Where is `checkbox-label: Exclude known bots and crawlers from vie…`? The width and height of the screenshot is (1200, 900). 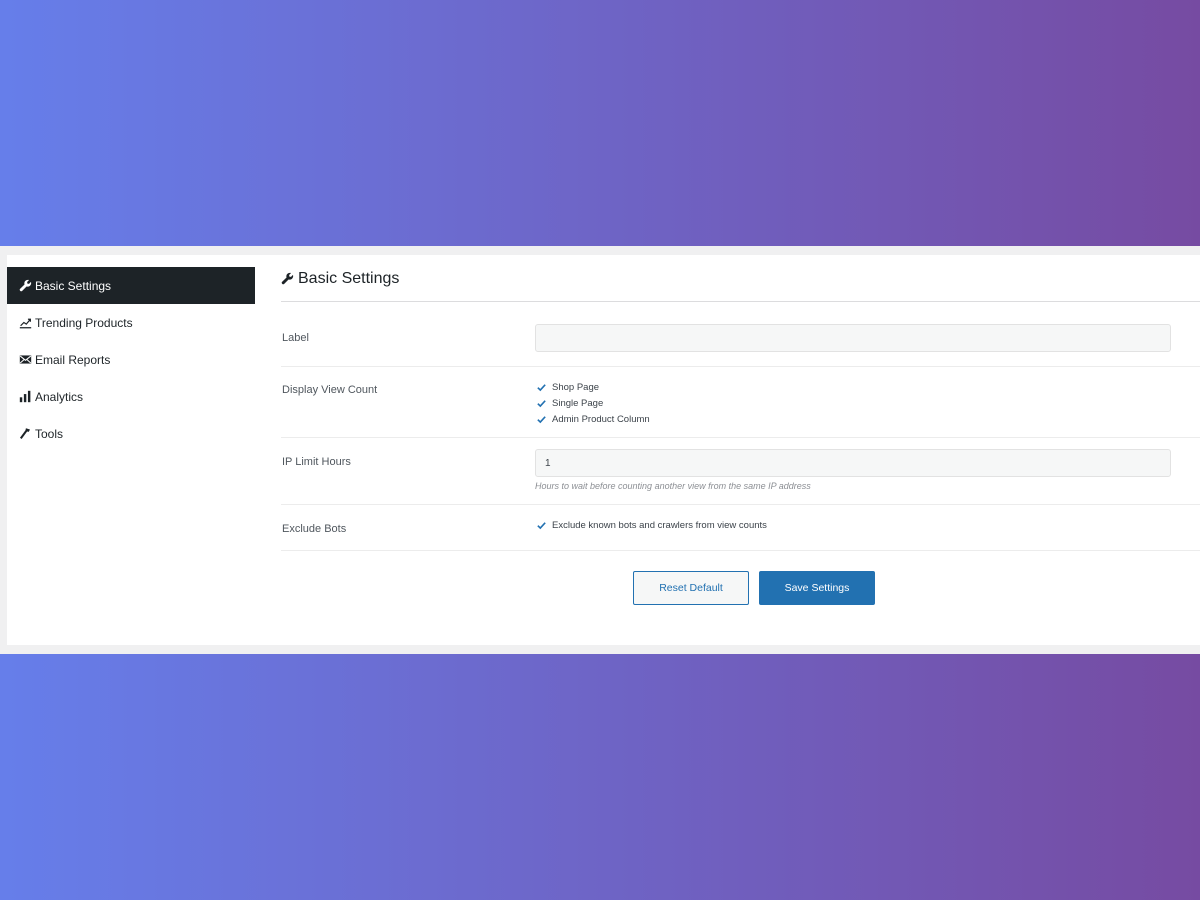 checkbox-label: Exclude known bots and crawlers from vie… is located at coordinates (659, 525).